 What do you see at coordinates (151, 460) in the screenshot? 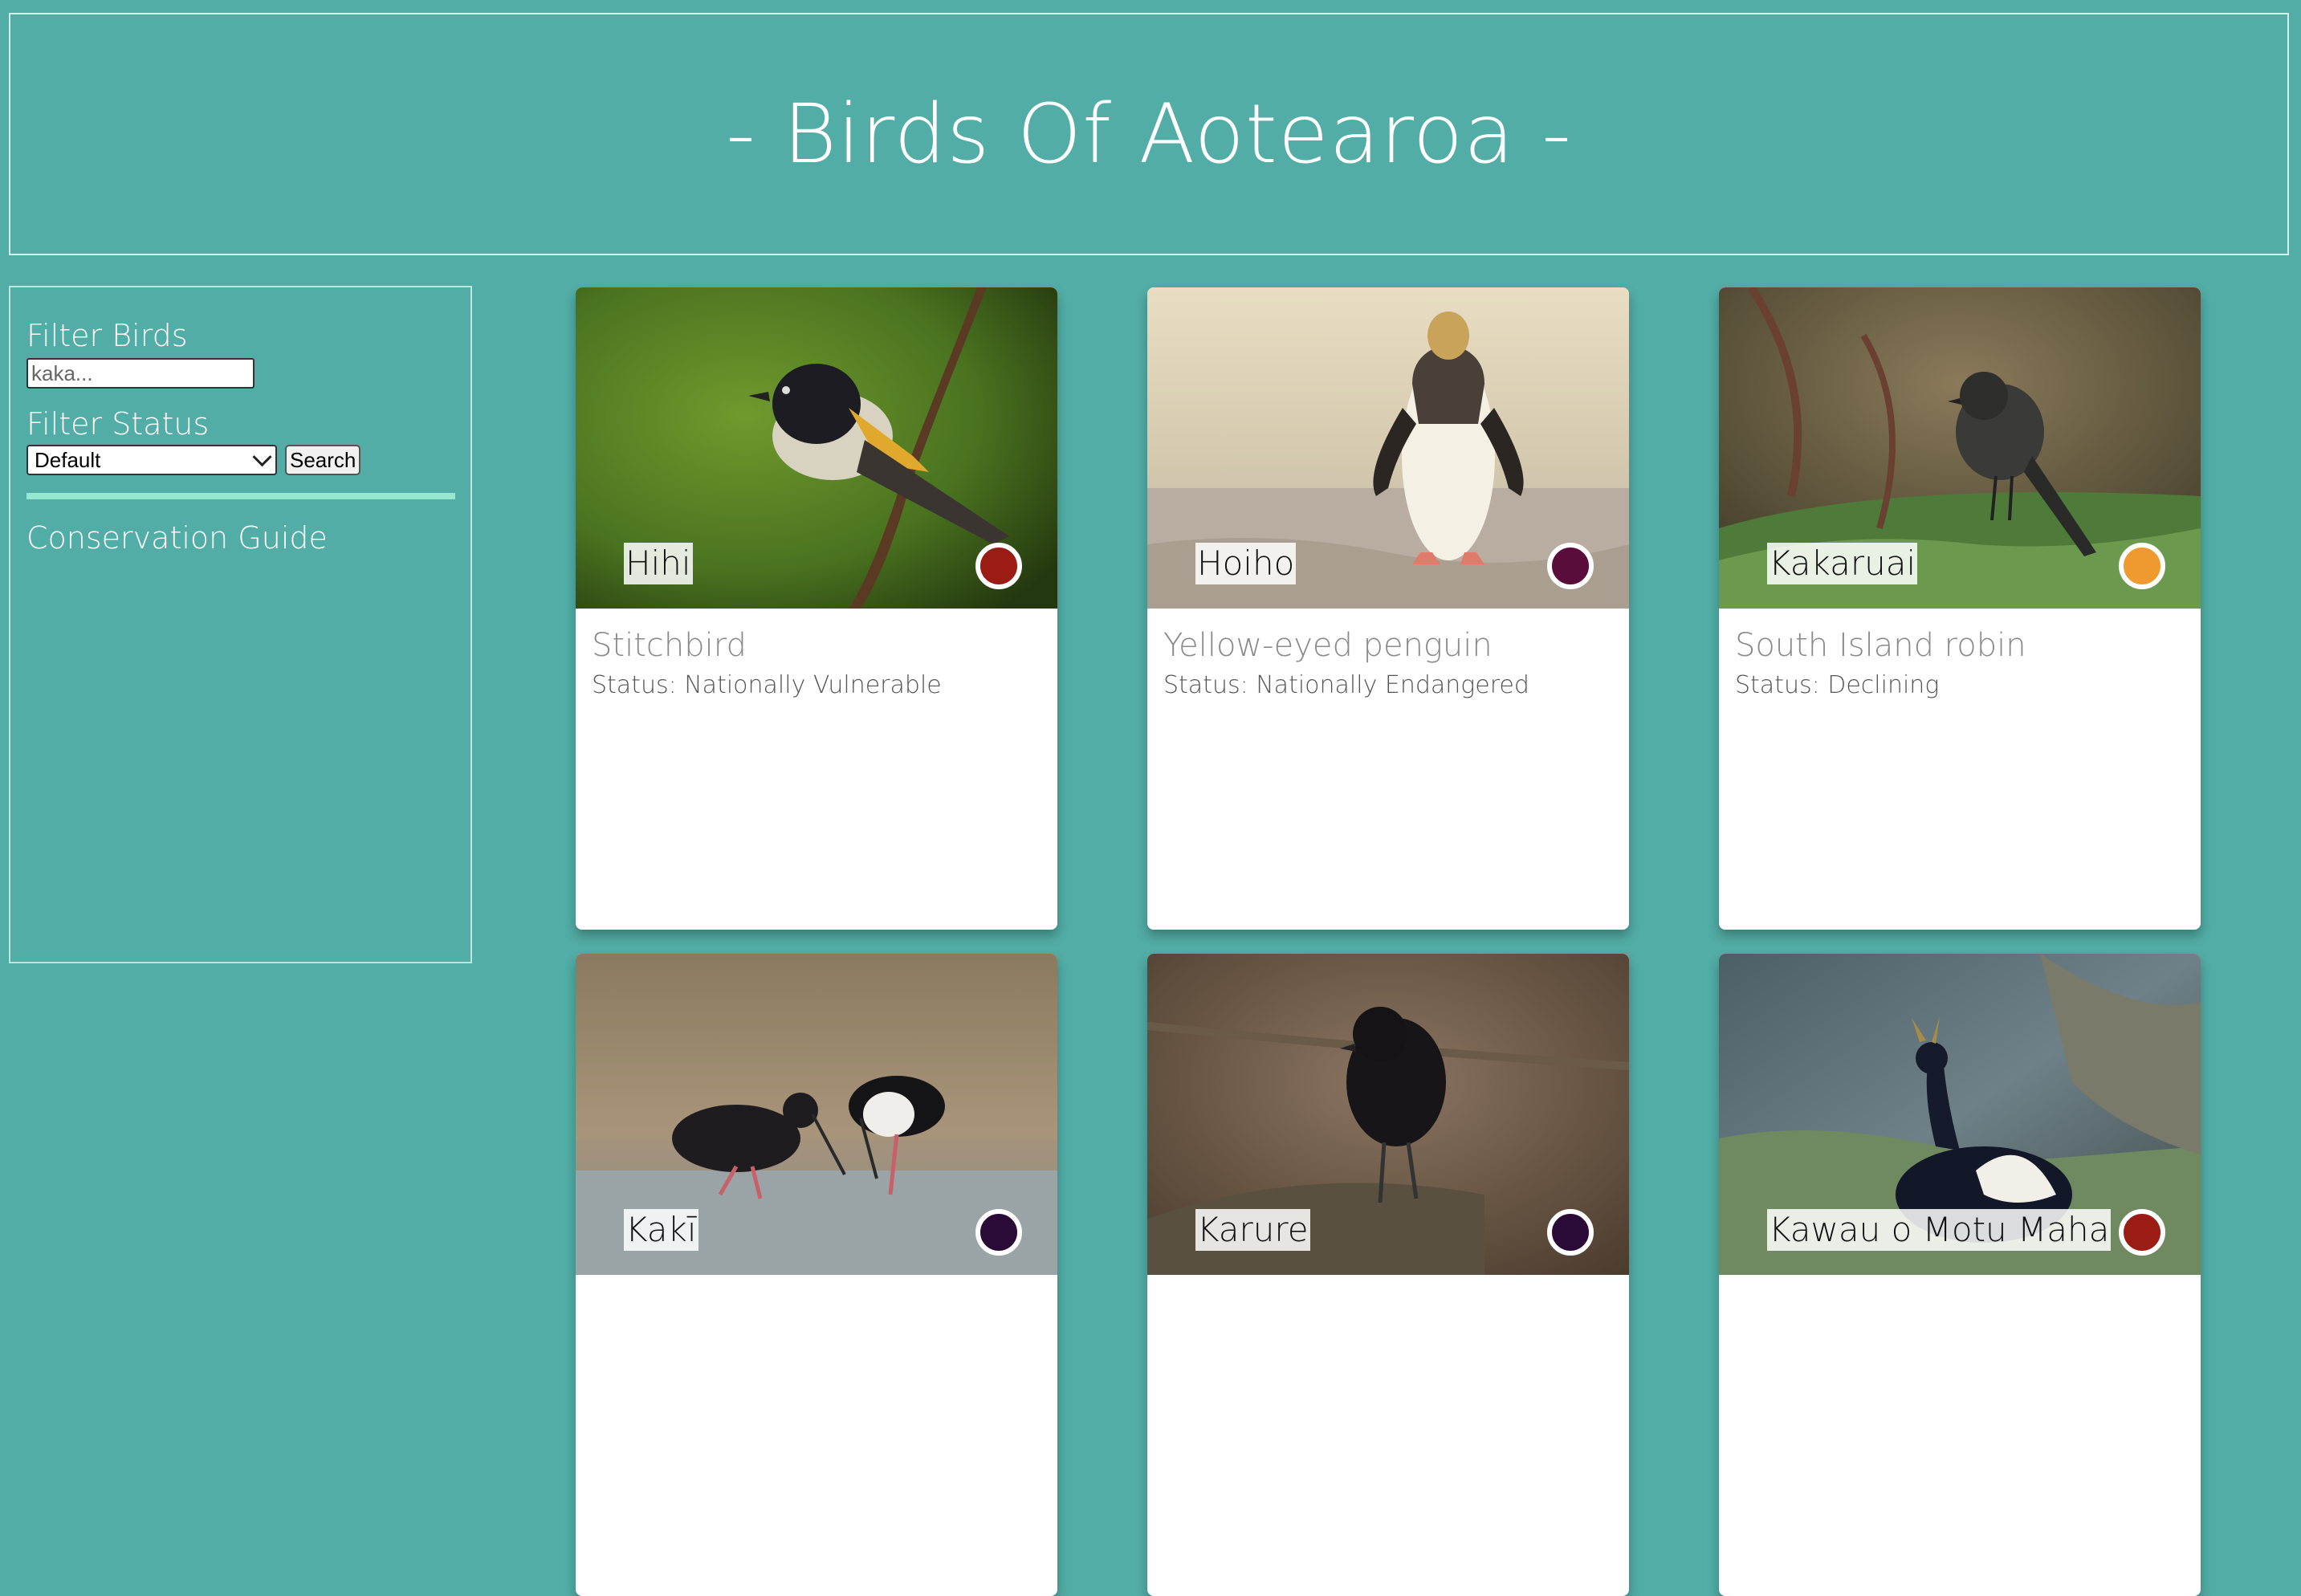
I see `status-select: Default` at bounding box center [151, 460].